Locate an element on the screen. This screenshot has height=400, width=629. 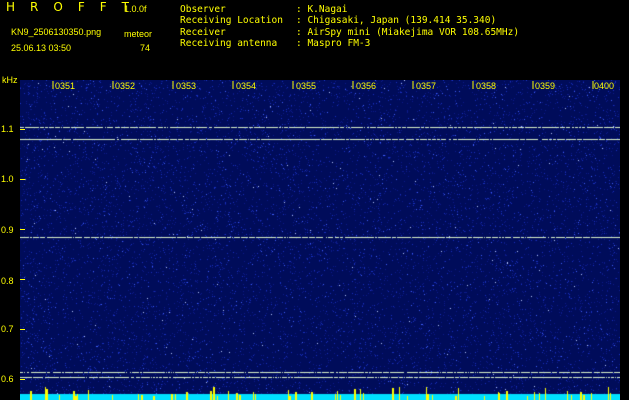
location-value: : Chigasaki, Japan (139.414 35.340) is located at coordinates (396, 20).